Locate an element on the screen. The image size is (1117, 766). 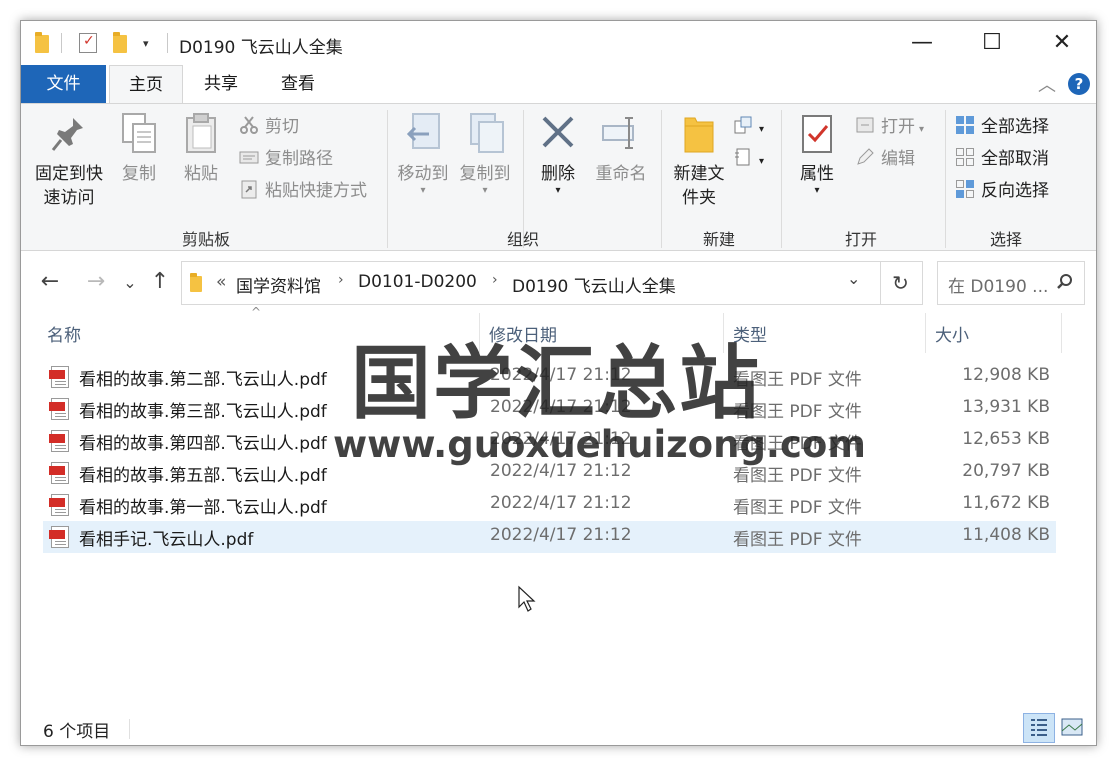
address-dropdown-icon: ⌄ is located at coordinates (853, 278).